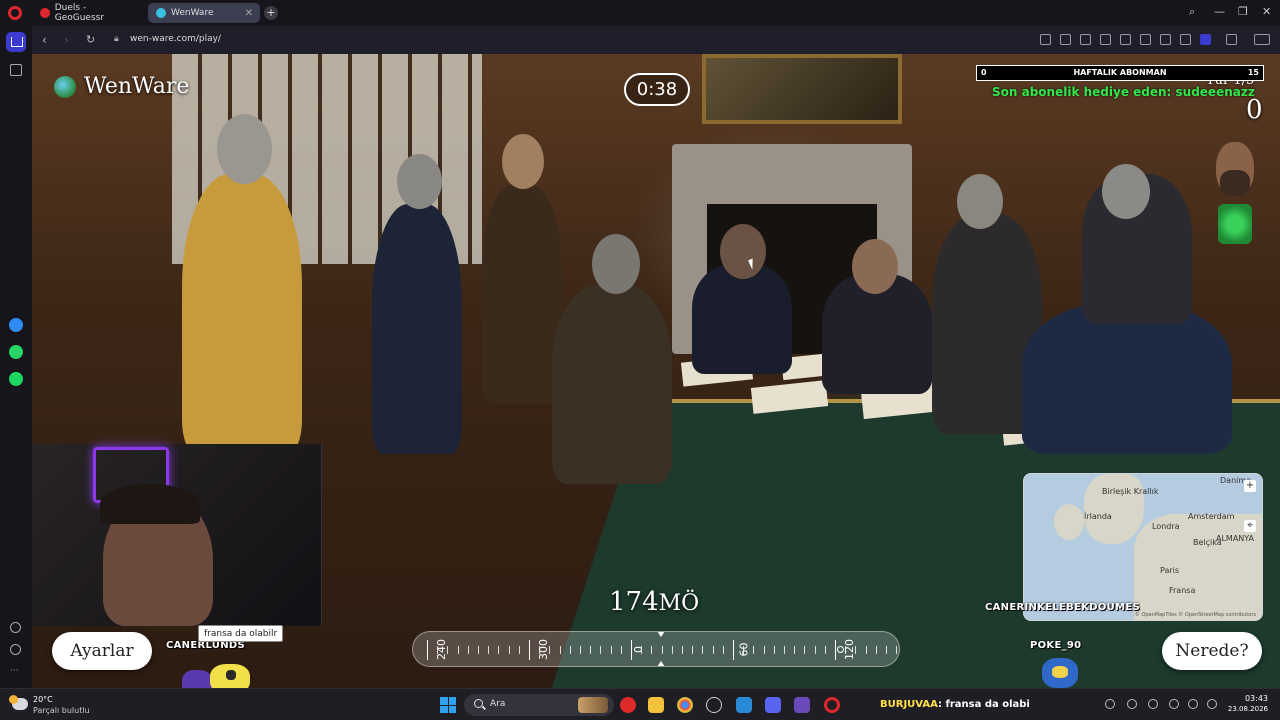 This screenshot has width=1280, height=720. Describe the element at coordinates (16, 325) in the screenshot. I see `messenger-icon` at that location.